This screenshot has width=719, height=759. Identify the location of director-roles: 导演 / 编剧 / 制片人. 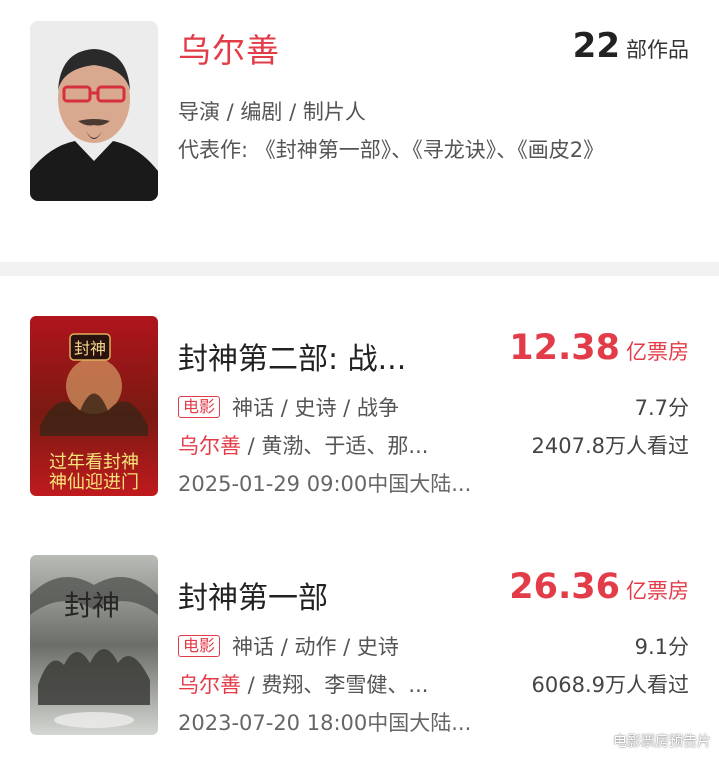
(272, 112).